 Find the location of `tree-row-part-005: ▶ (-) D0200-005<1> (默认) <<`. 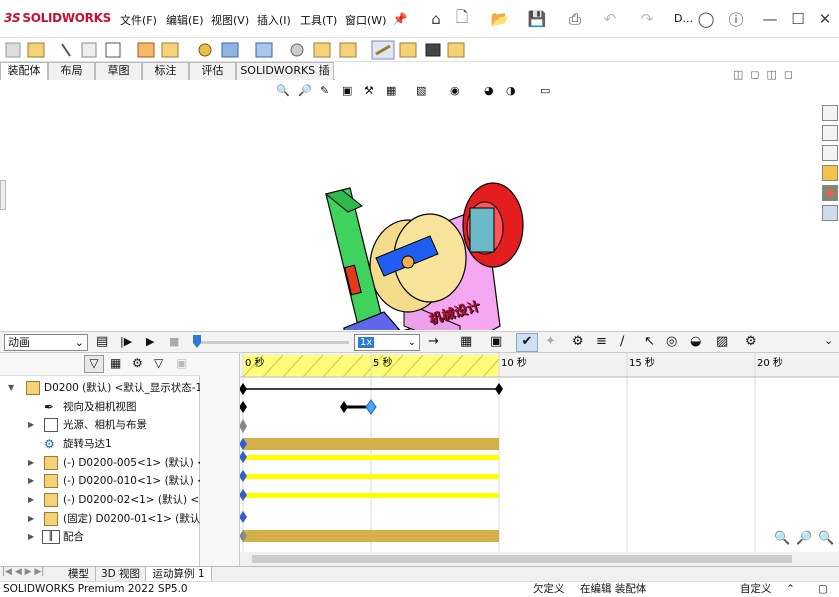

tree-row-part-005: ▶ (-) D0200-005<1> (默认) << is located at coordinates (100, 463).